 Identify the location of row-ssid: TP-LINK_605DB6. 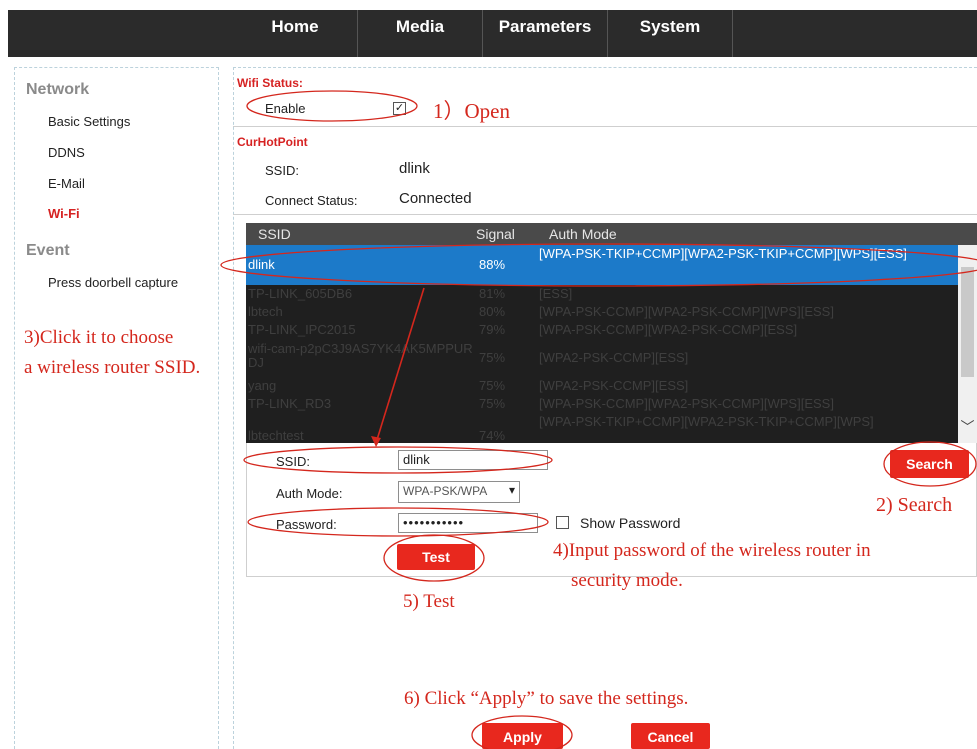
(300, 293).